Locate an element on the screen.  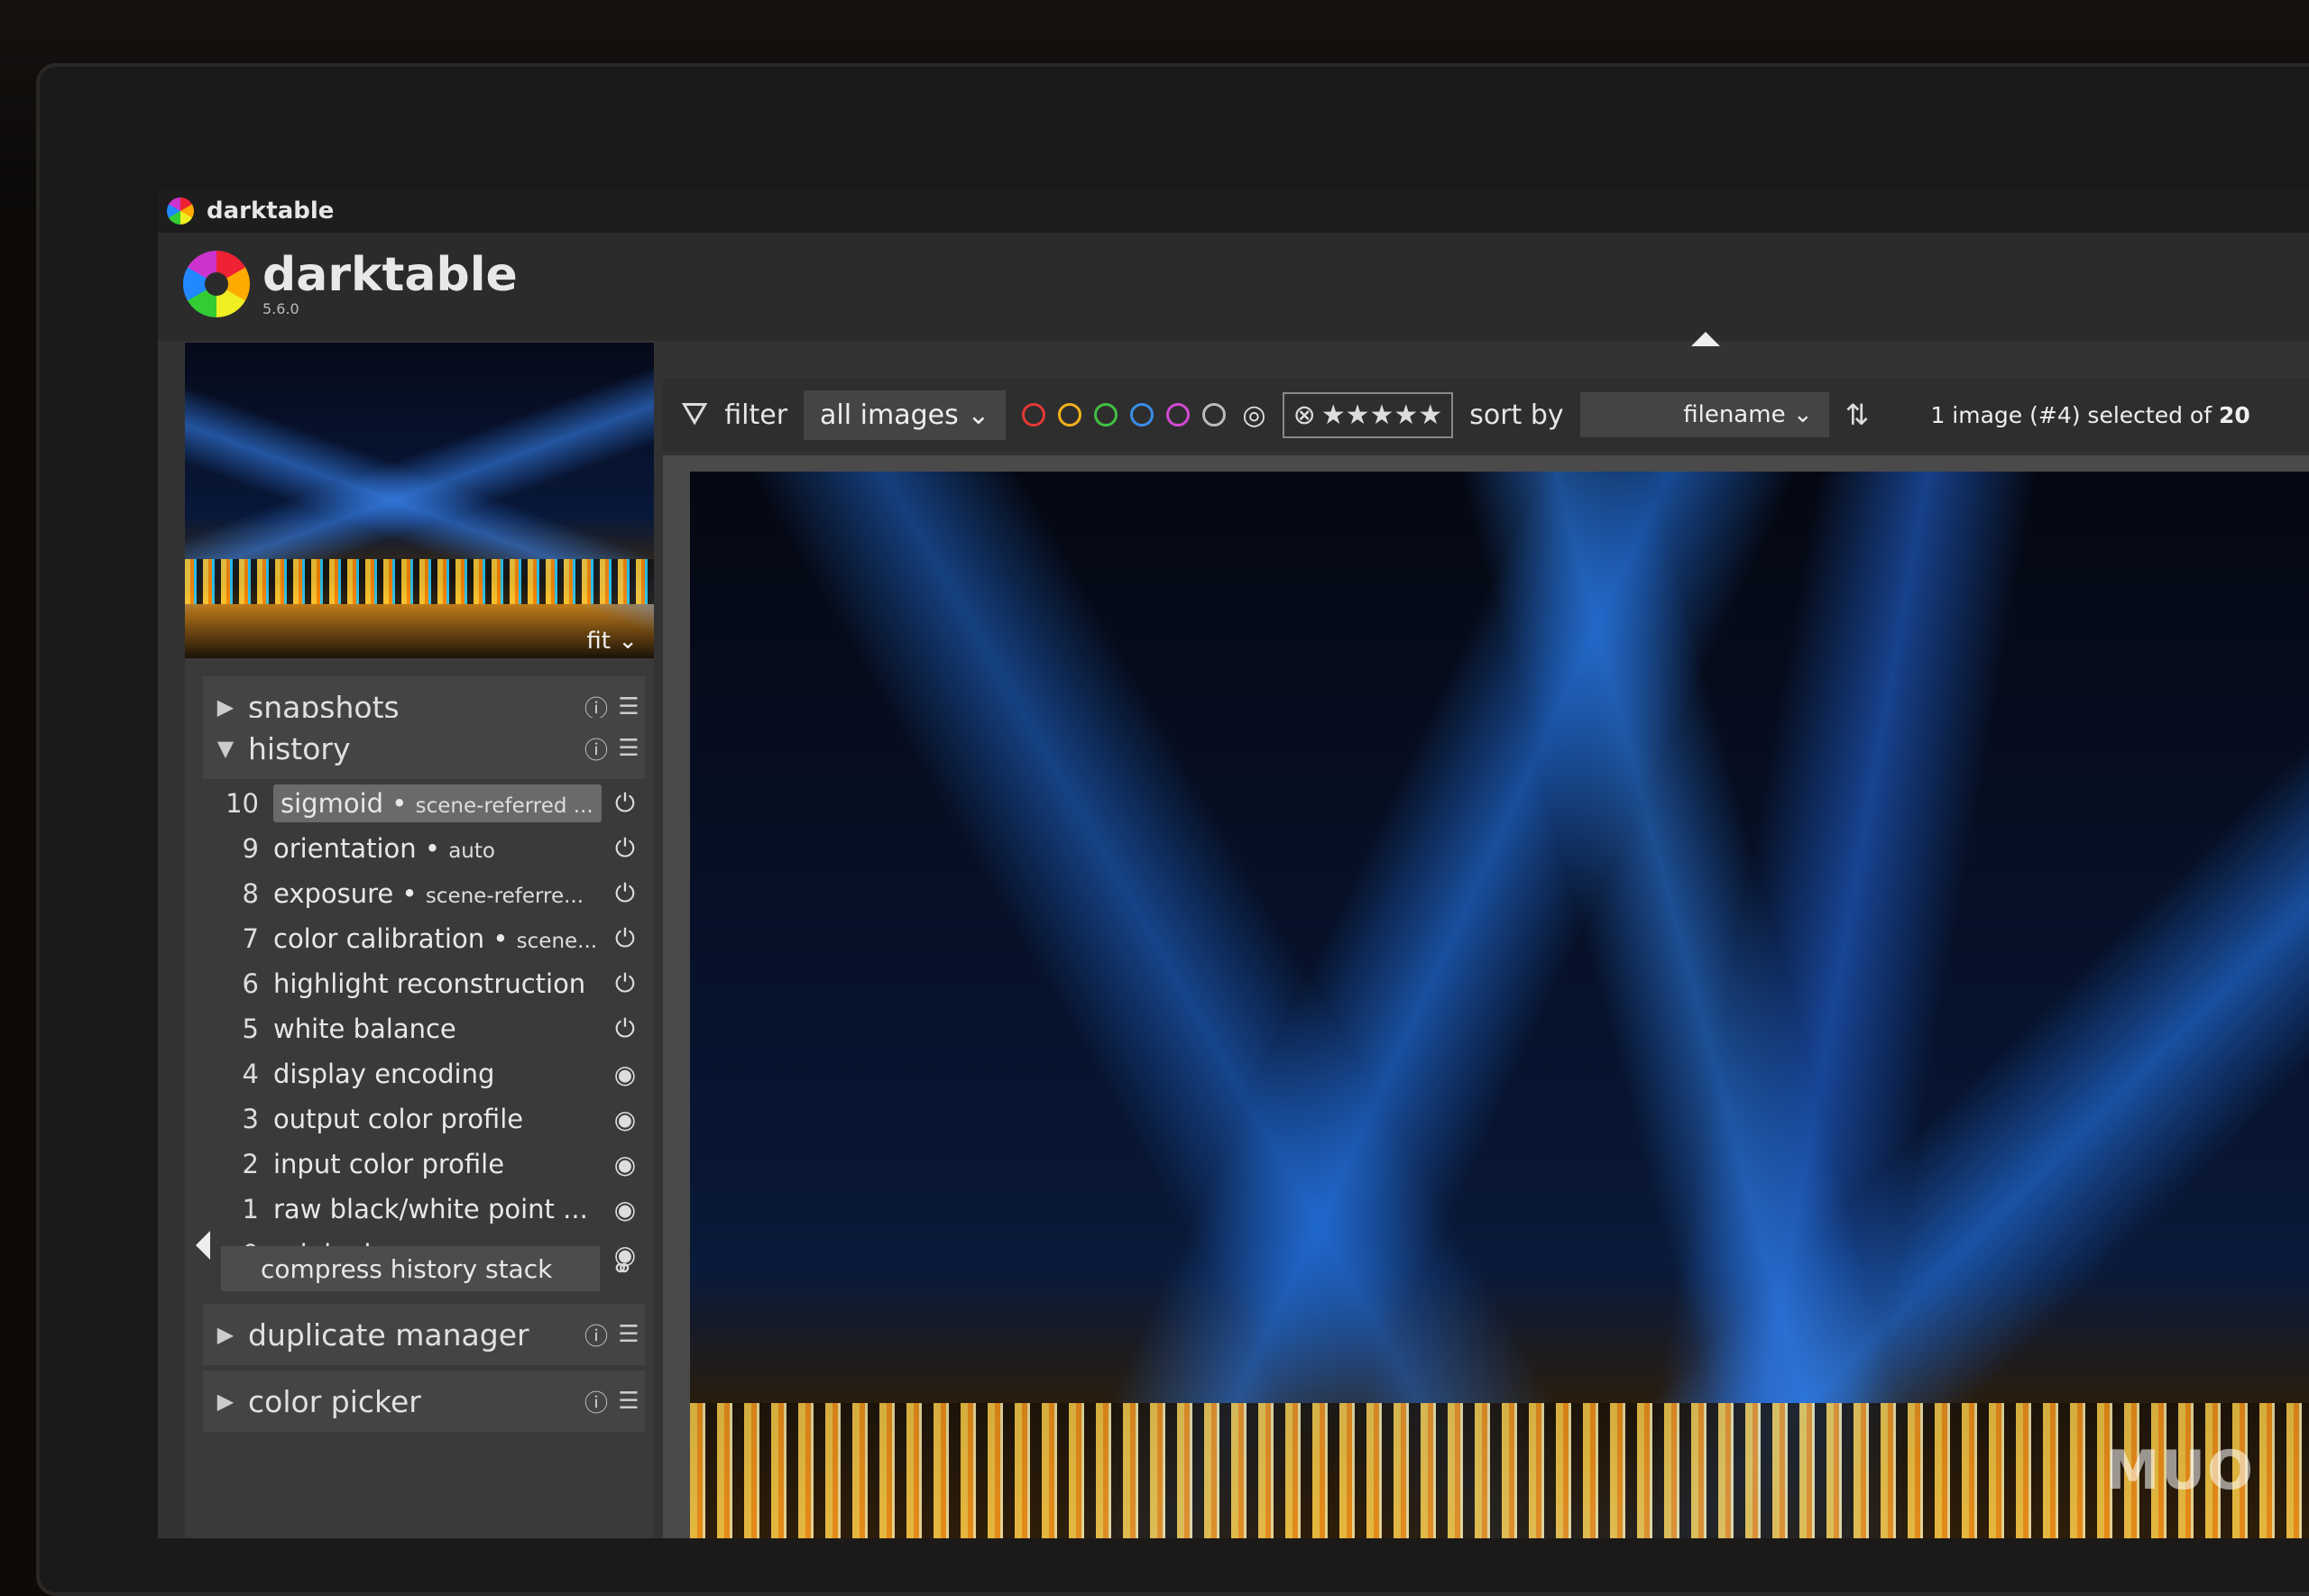
history-item-module: highlight reconstruction is located at coordinates (429, 983).